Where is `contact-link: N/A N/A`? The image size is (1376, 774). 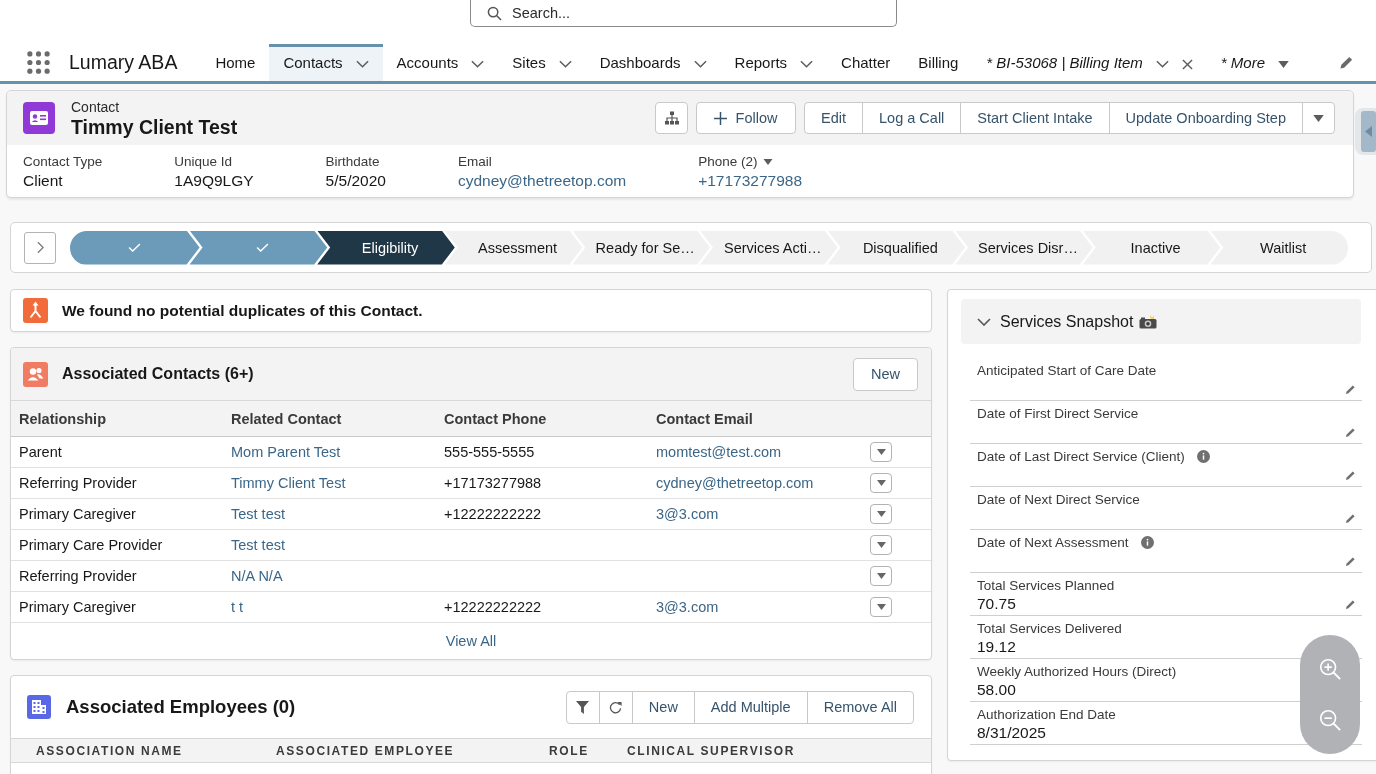 contact-link: N/A N/A is located at coordinates (257, 576).